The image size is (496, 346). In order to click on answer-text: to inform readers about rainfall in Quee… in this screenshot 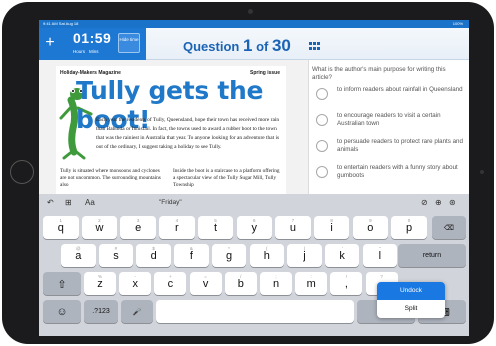, I will do `click(400, 89)`.